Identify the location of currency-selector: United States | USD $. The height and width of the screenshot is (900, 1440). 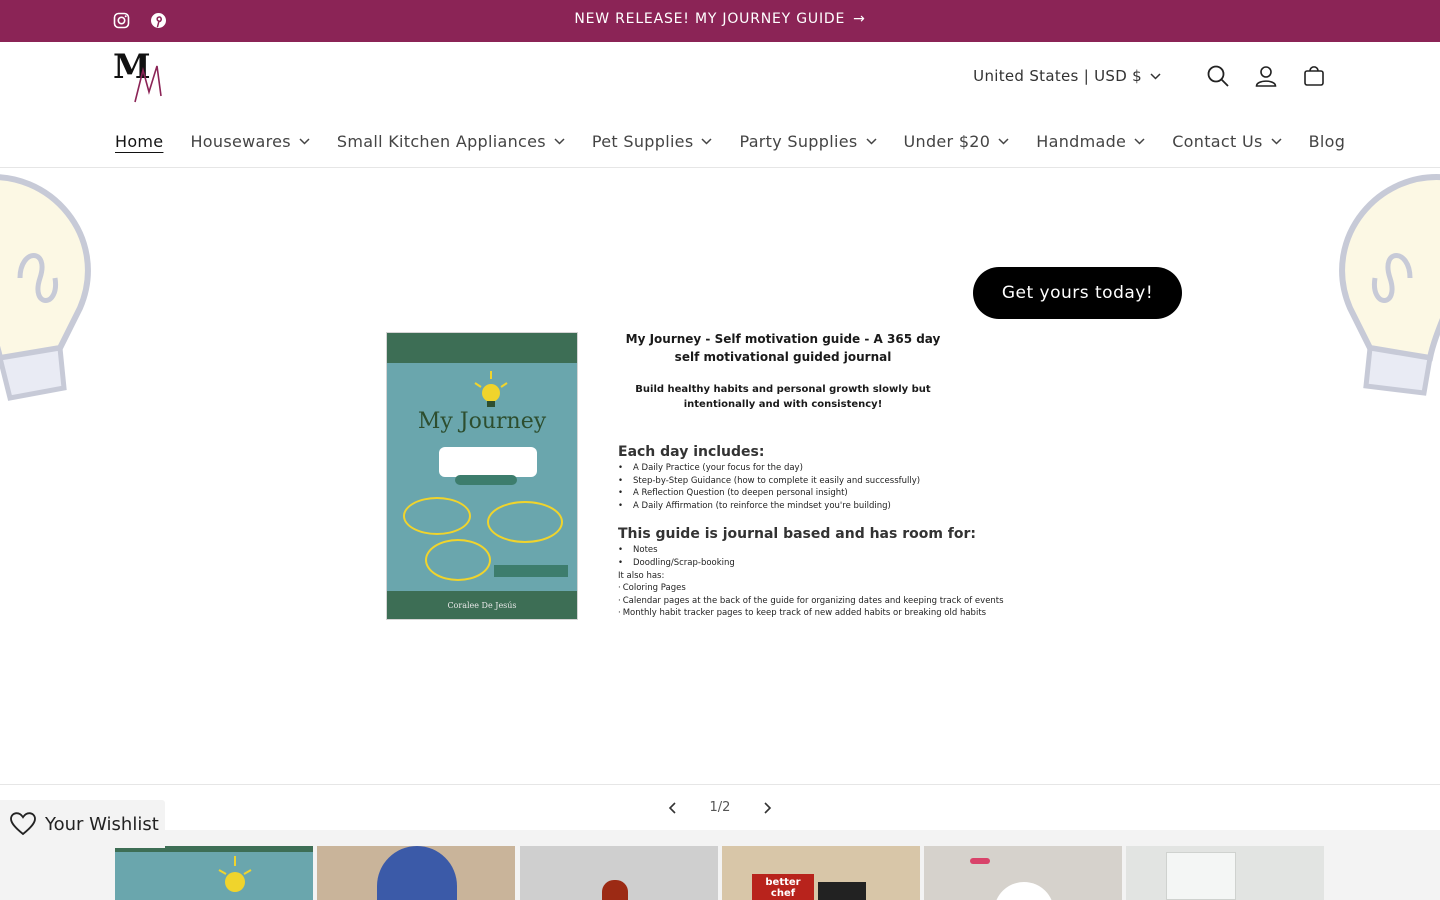
(1067, 76).